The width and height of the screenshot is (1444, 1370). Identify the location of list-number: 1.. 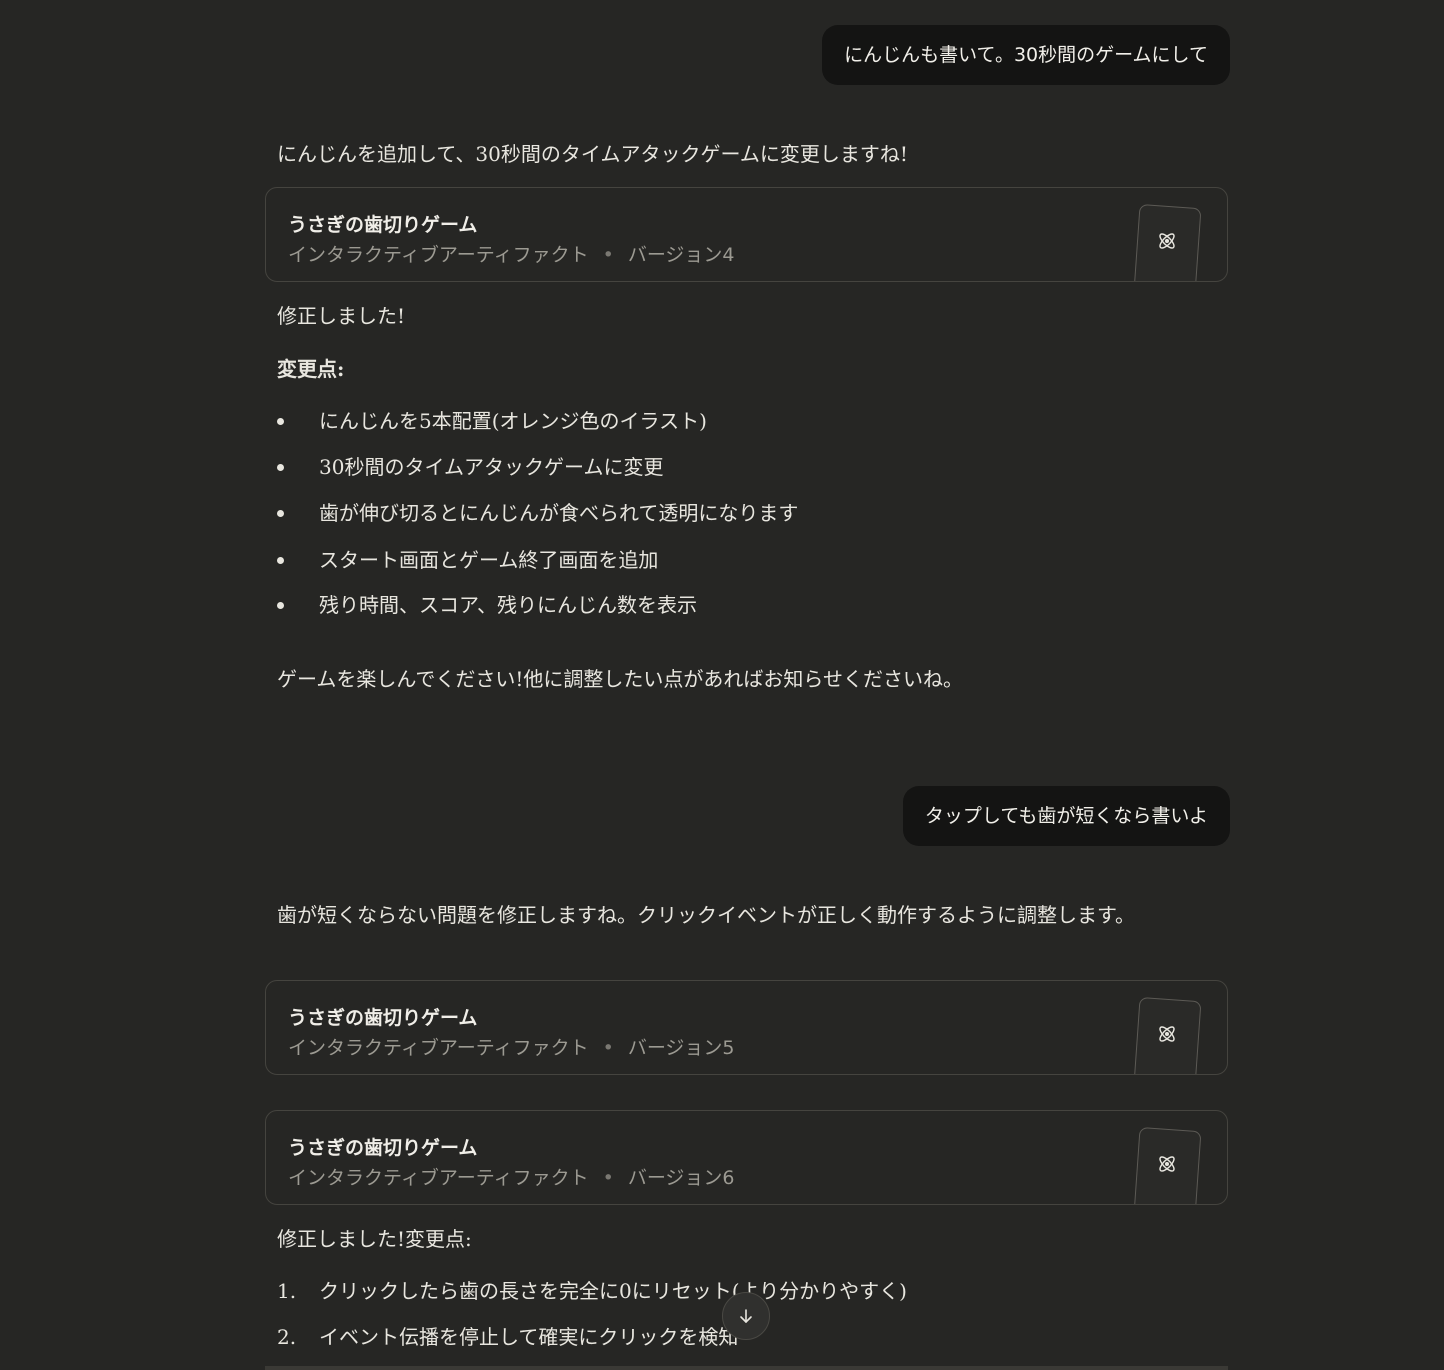
(287, 1291).